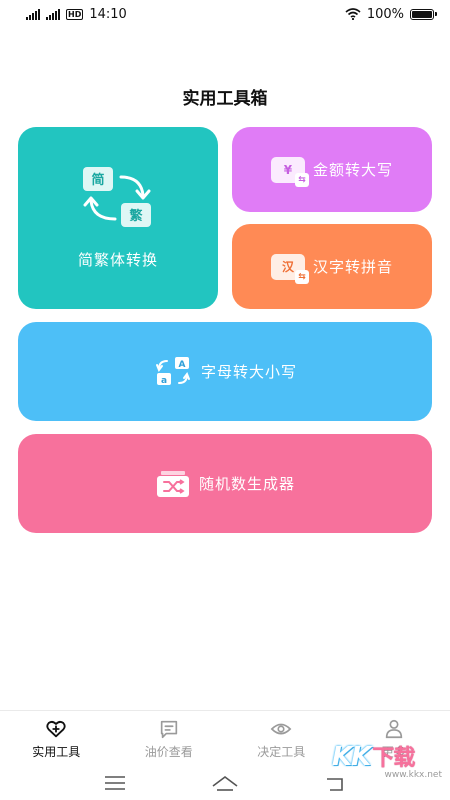 Image resolution: width=450 pixels, height=800 pixels. What do you see at coordinates (281, 751) in the screenshot?
I see `tab-decide-label: 决定工具` at bounding box center [281, 751].